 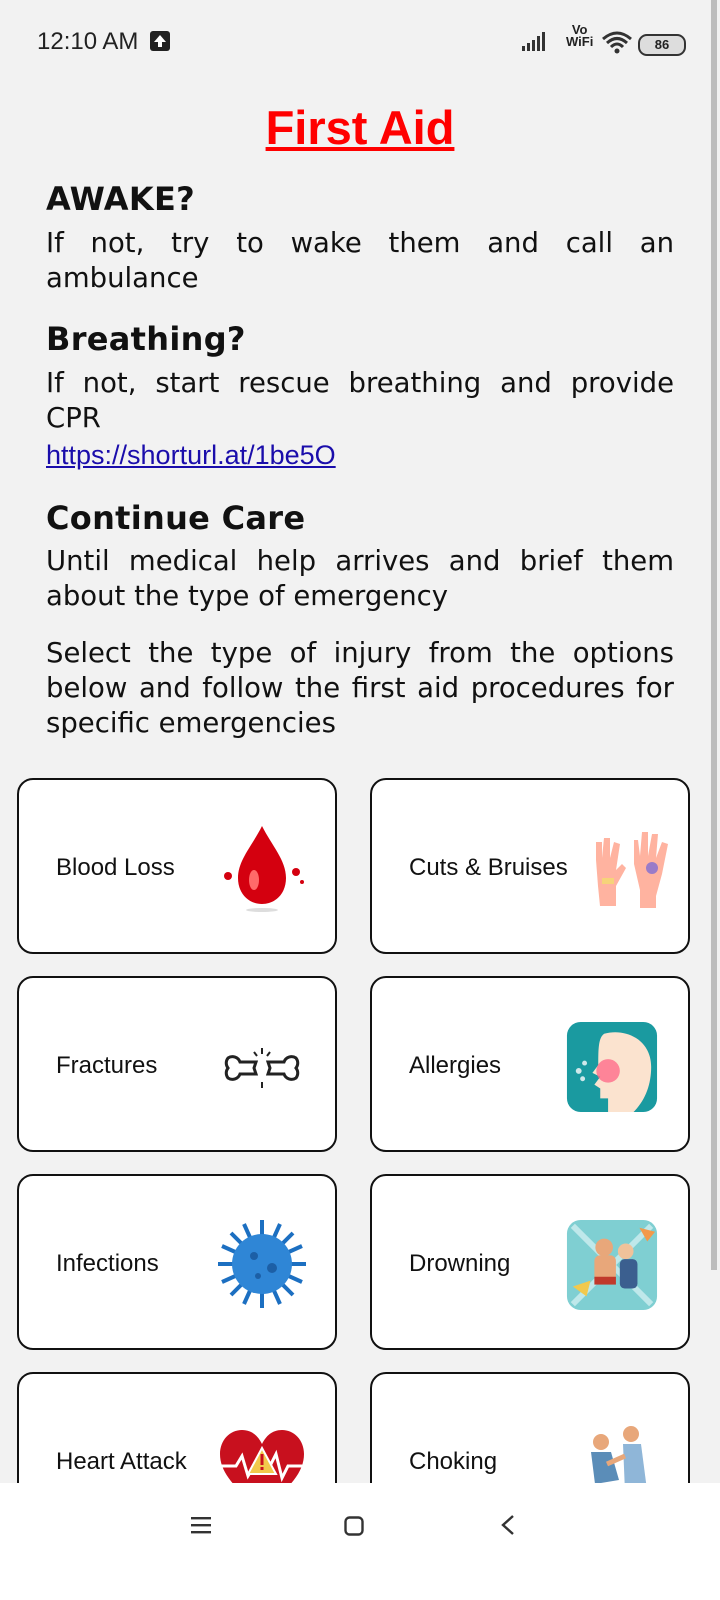 I want to click on card-label: Fractures, so click(x=107, y=1065).